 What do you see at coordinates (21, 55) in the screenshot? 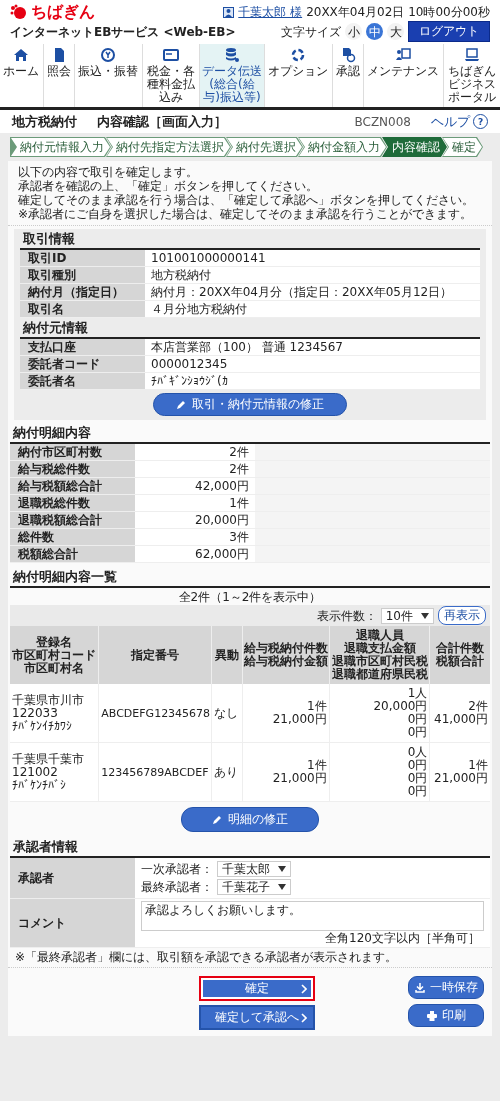
I see `home-icon` at bounding box center [21, 55].